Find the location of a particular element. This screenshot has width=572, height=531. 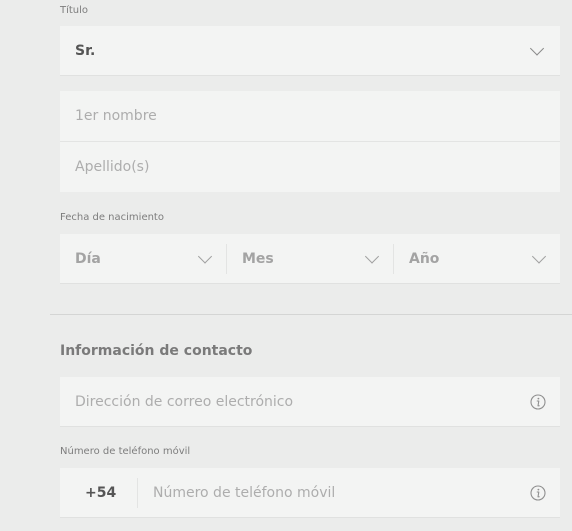

phone-field: +54 Número de teléfono móvil is located at coordinates (310, 493).